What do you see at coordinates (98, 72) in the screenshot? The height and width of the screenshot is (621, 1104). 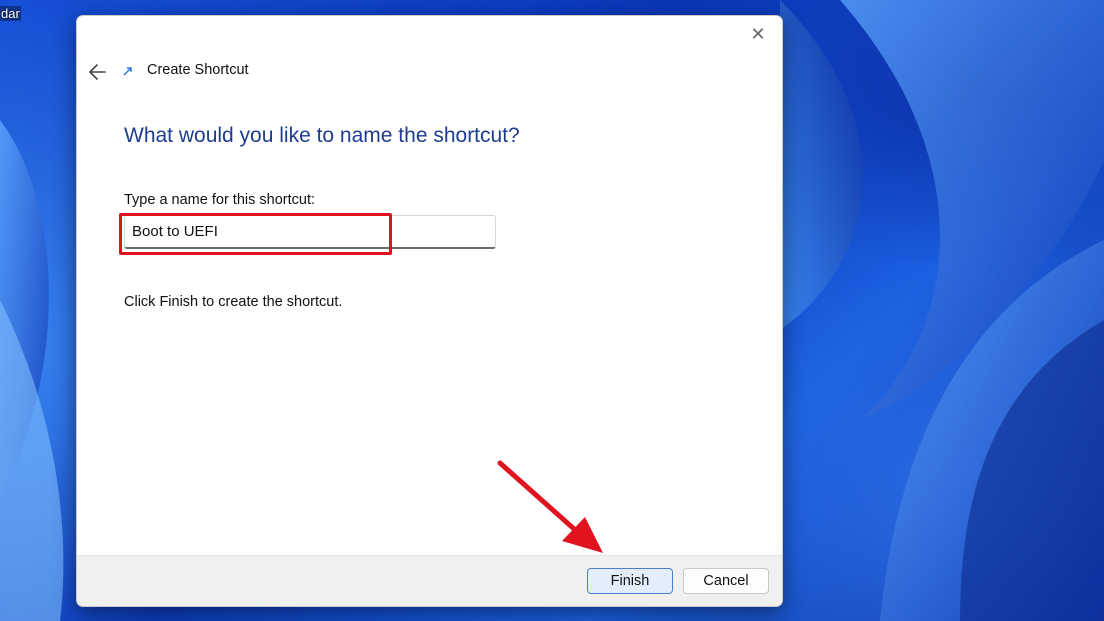 I see `back-arrow-icon` at bounding box center [98, 72].